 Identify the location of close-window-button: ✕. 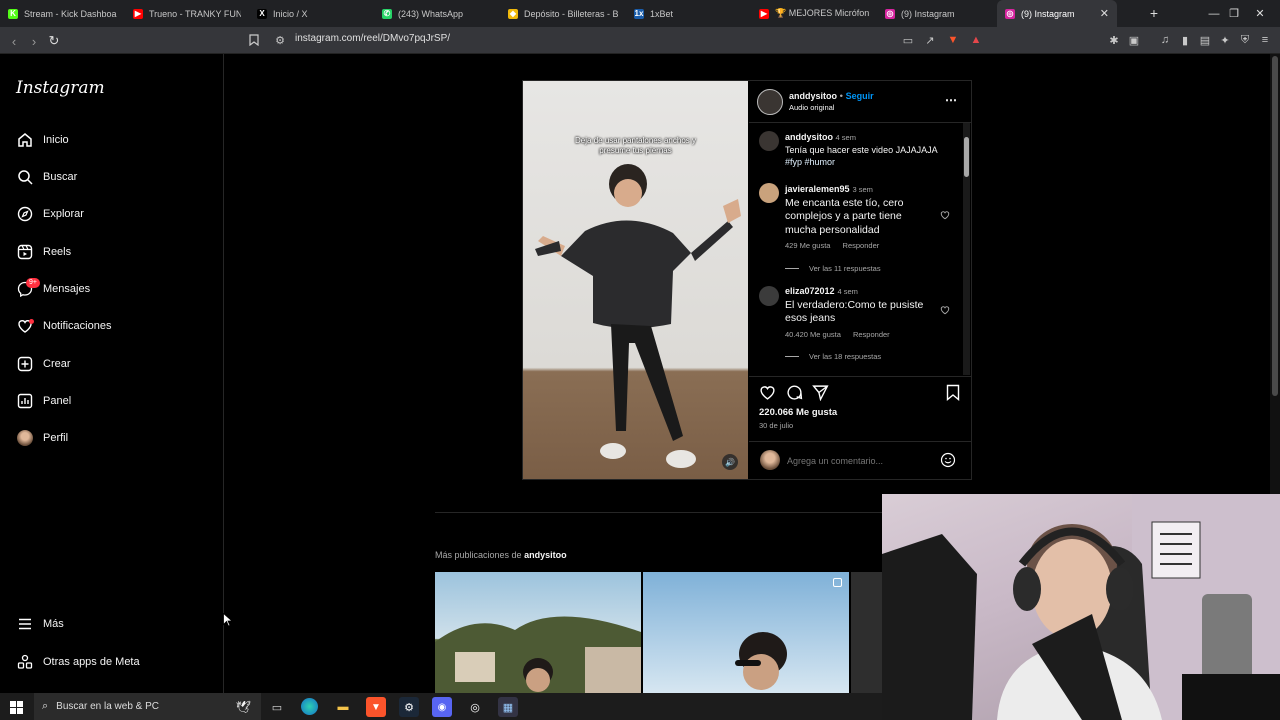
(1260, 13).